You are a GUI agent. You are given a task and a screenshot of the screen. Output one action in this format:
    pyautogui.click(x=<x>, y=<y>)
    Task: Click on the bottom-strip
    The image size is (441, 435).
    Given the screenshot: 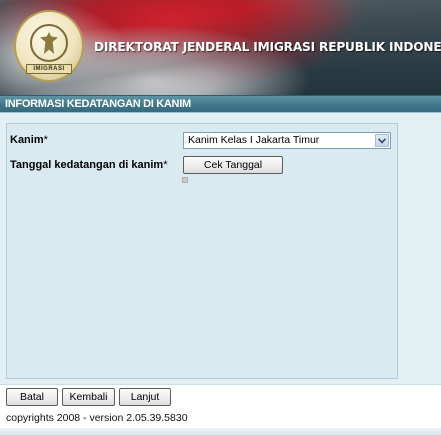 What is the action you would take?
    pyautogui.click(x=220, y=431)
    